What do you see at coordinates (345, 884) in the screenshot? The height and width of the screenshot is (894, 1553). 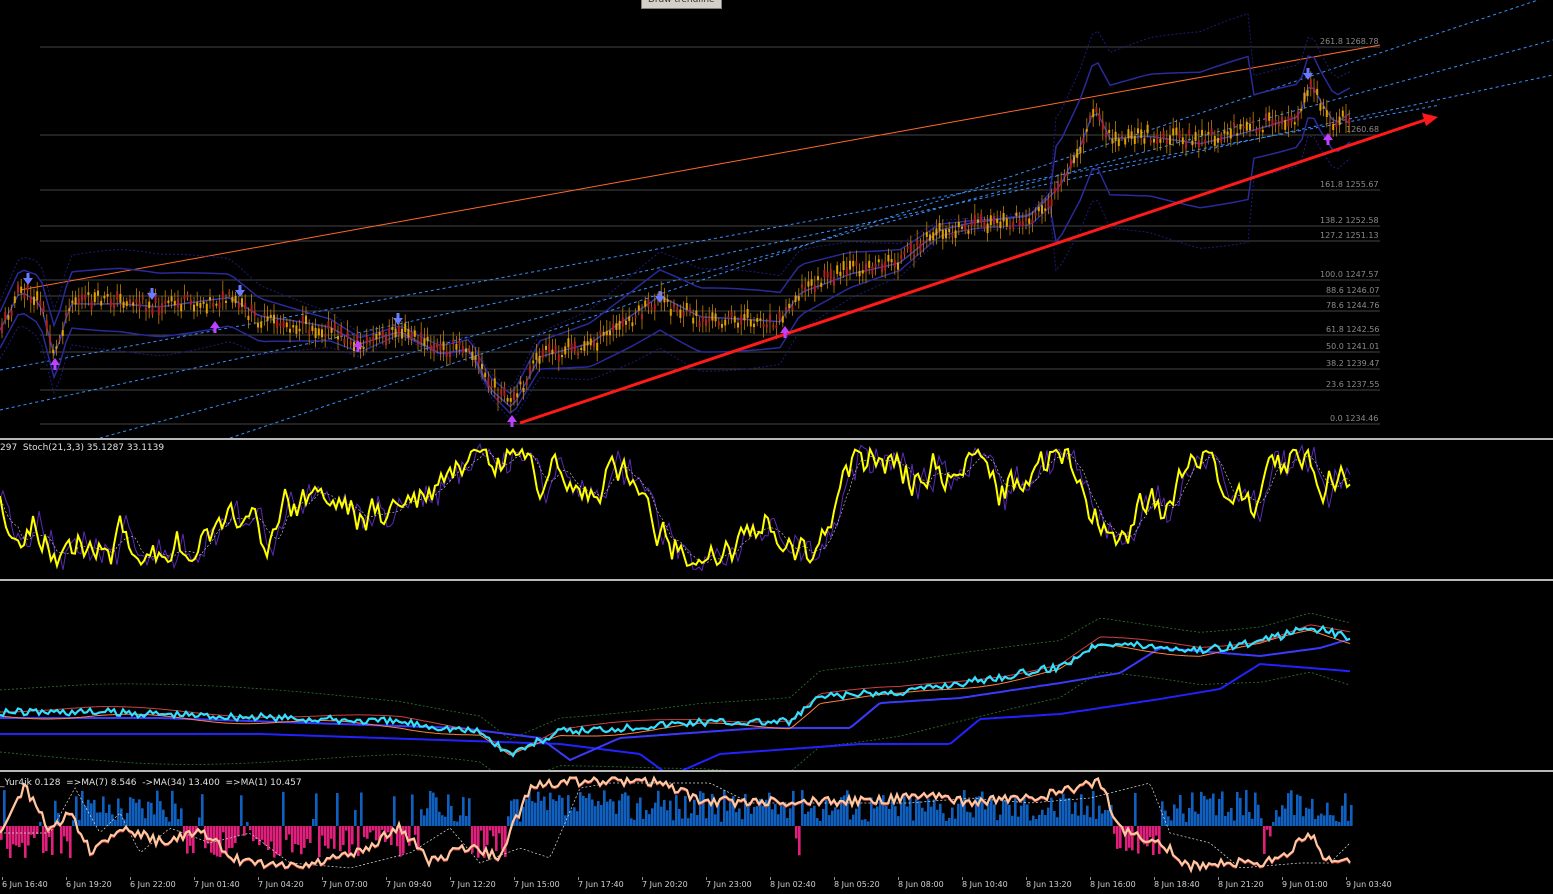 I see `time-label: 7 Jun 07:00` at bounding box center [345, 884].